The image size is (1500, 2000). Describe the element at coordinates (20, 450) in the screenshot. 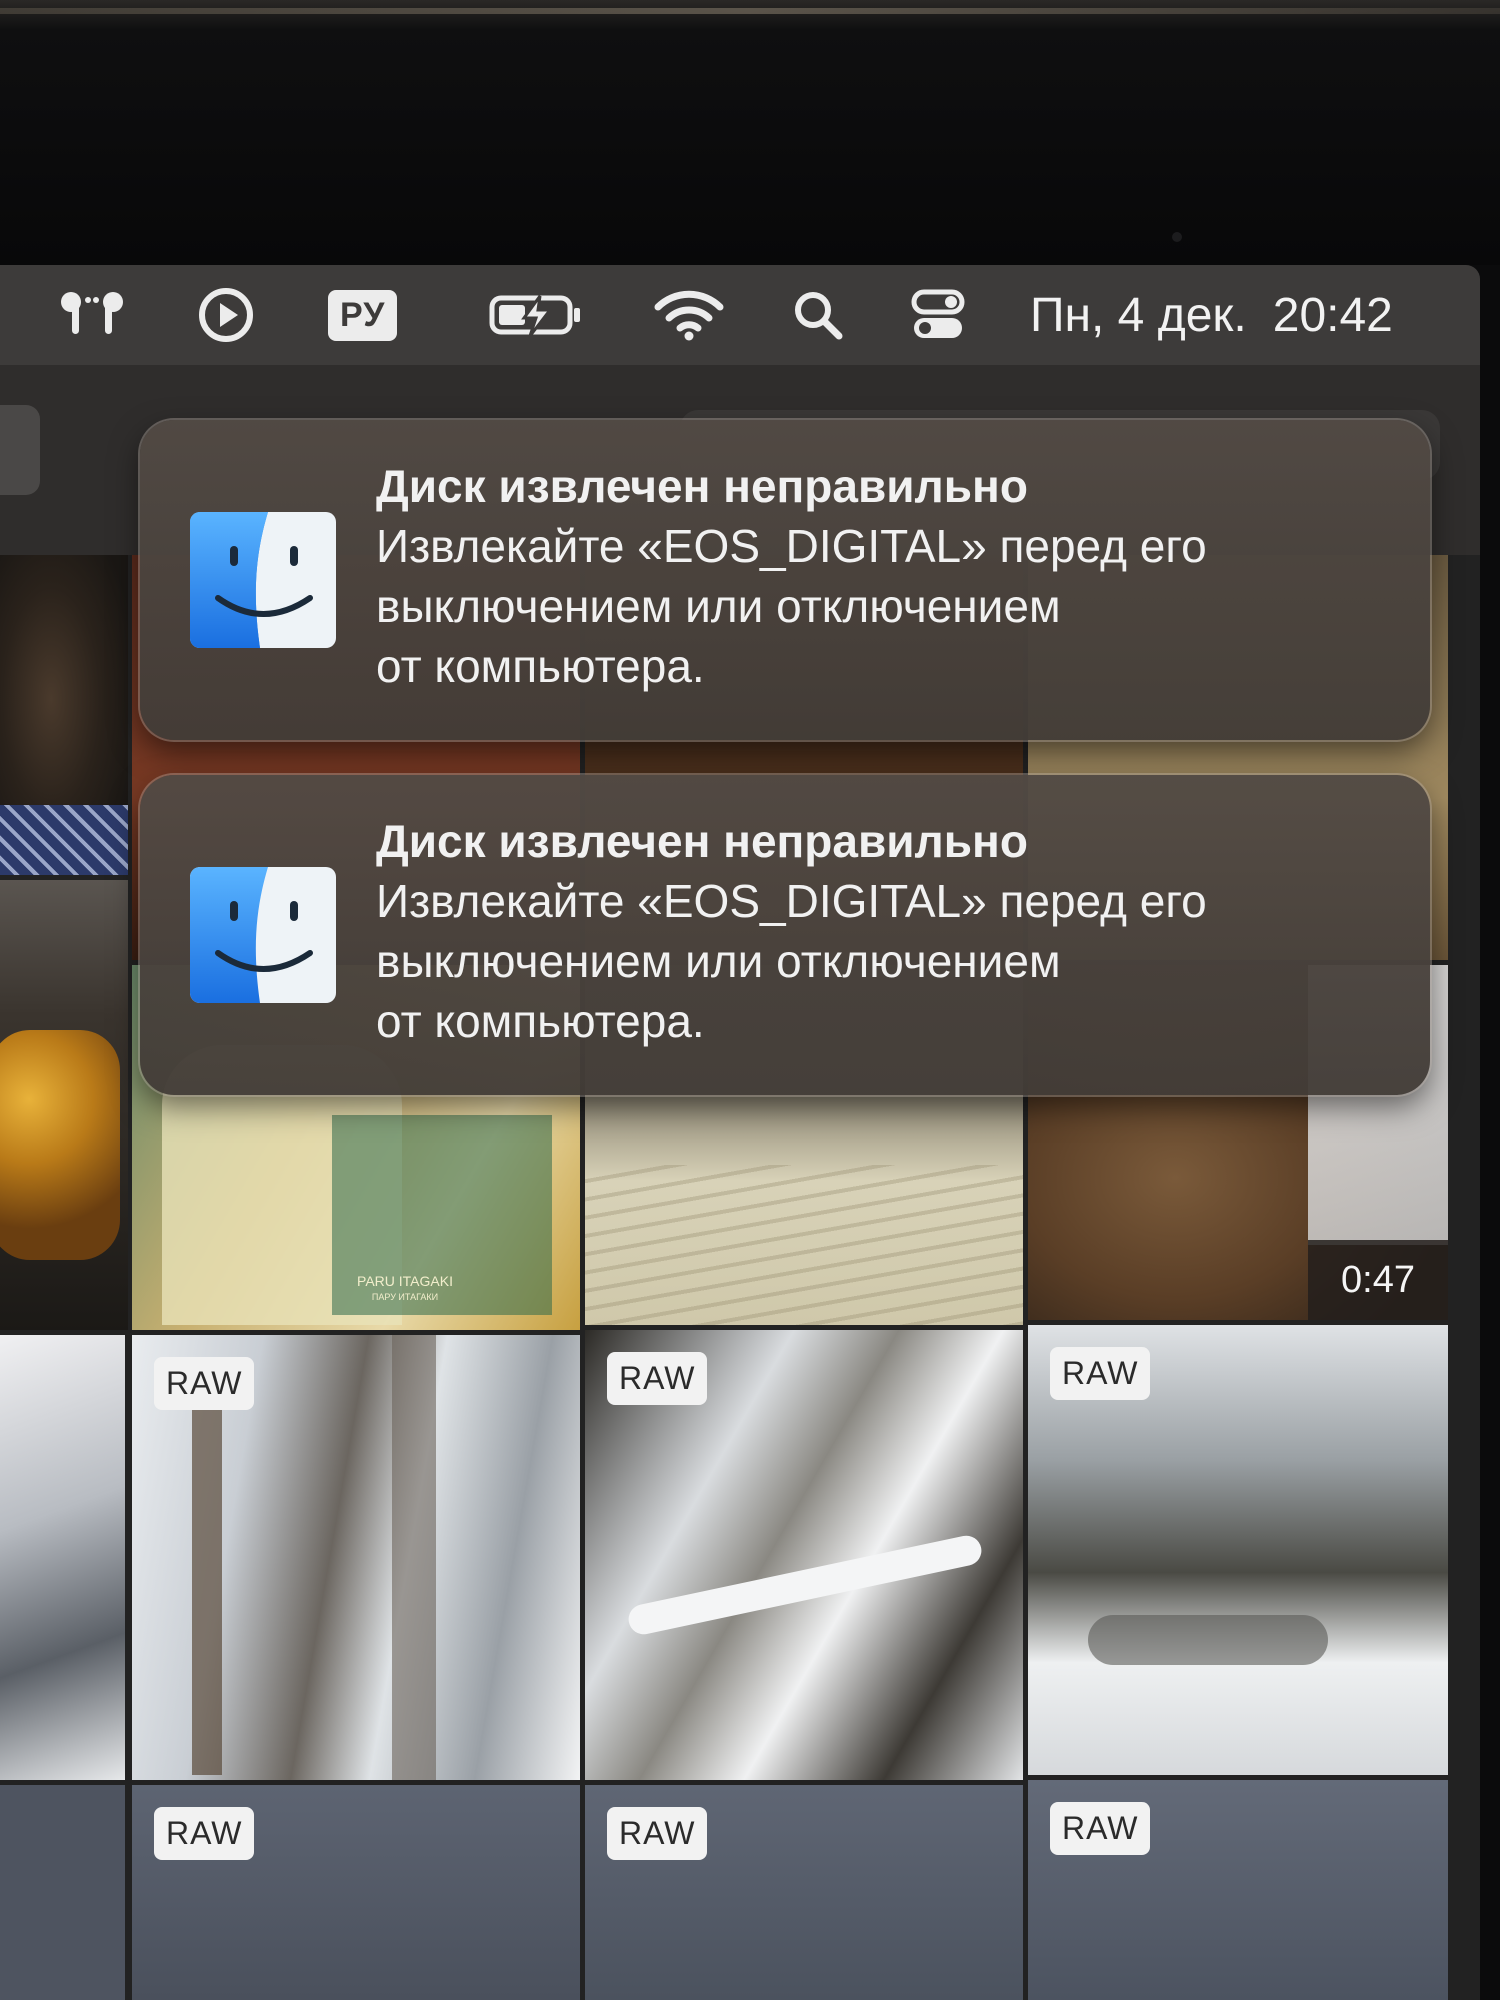

I see `toolbar-button` at that location.